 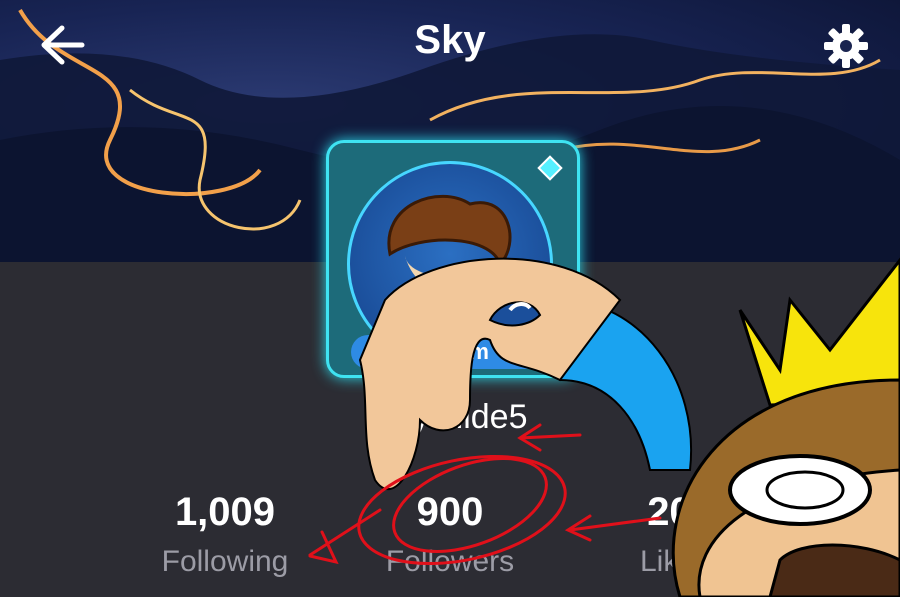 I want to click on settings-button, so click(x=846, y=46).